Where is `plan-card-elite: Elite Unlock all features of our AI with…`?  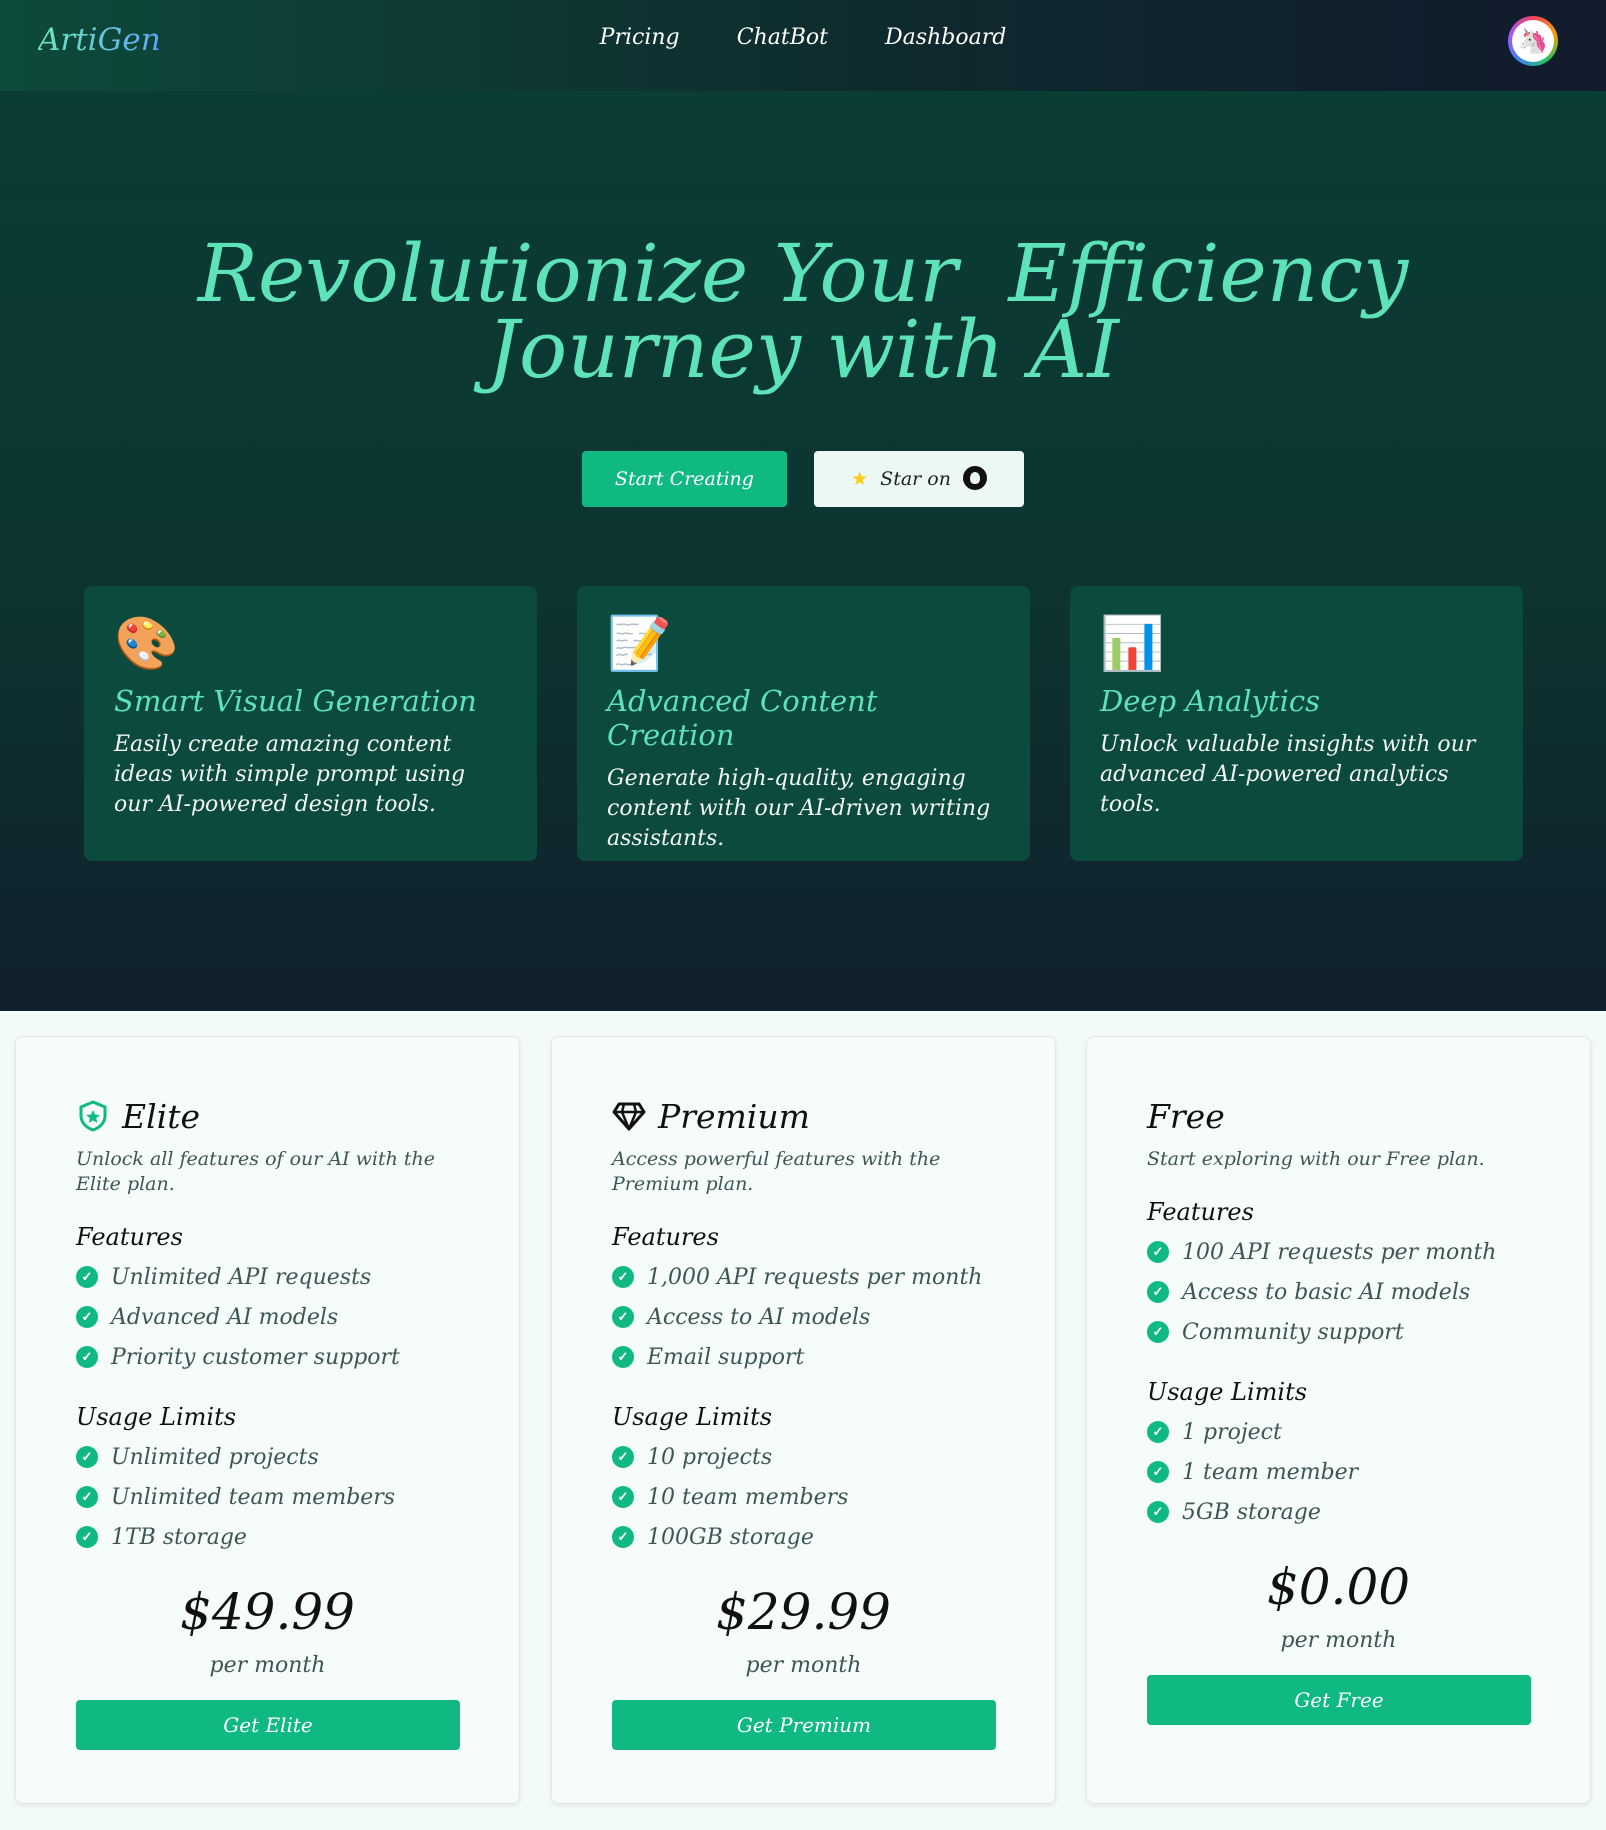
plan-card-elite: Elite Unlock all features of our AI with… is located at coordinates (267, 1420).